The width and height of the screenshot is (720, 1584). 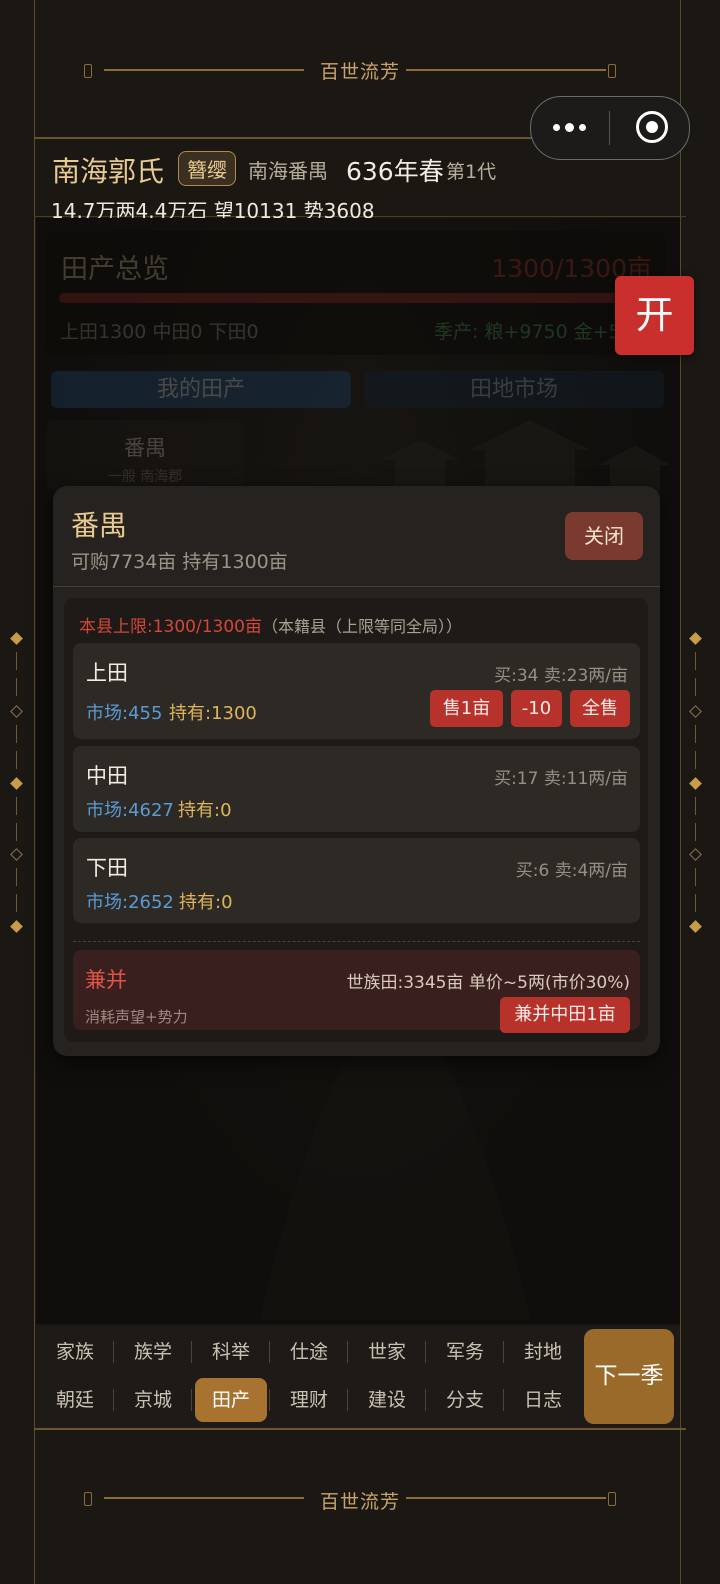 I want to click on nav-item-family: 家族, so click(x=75, y=1352).